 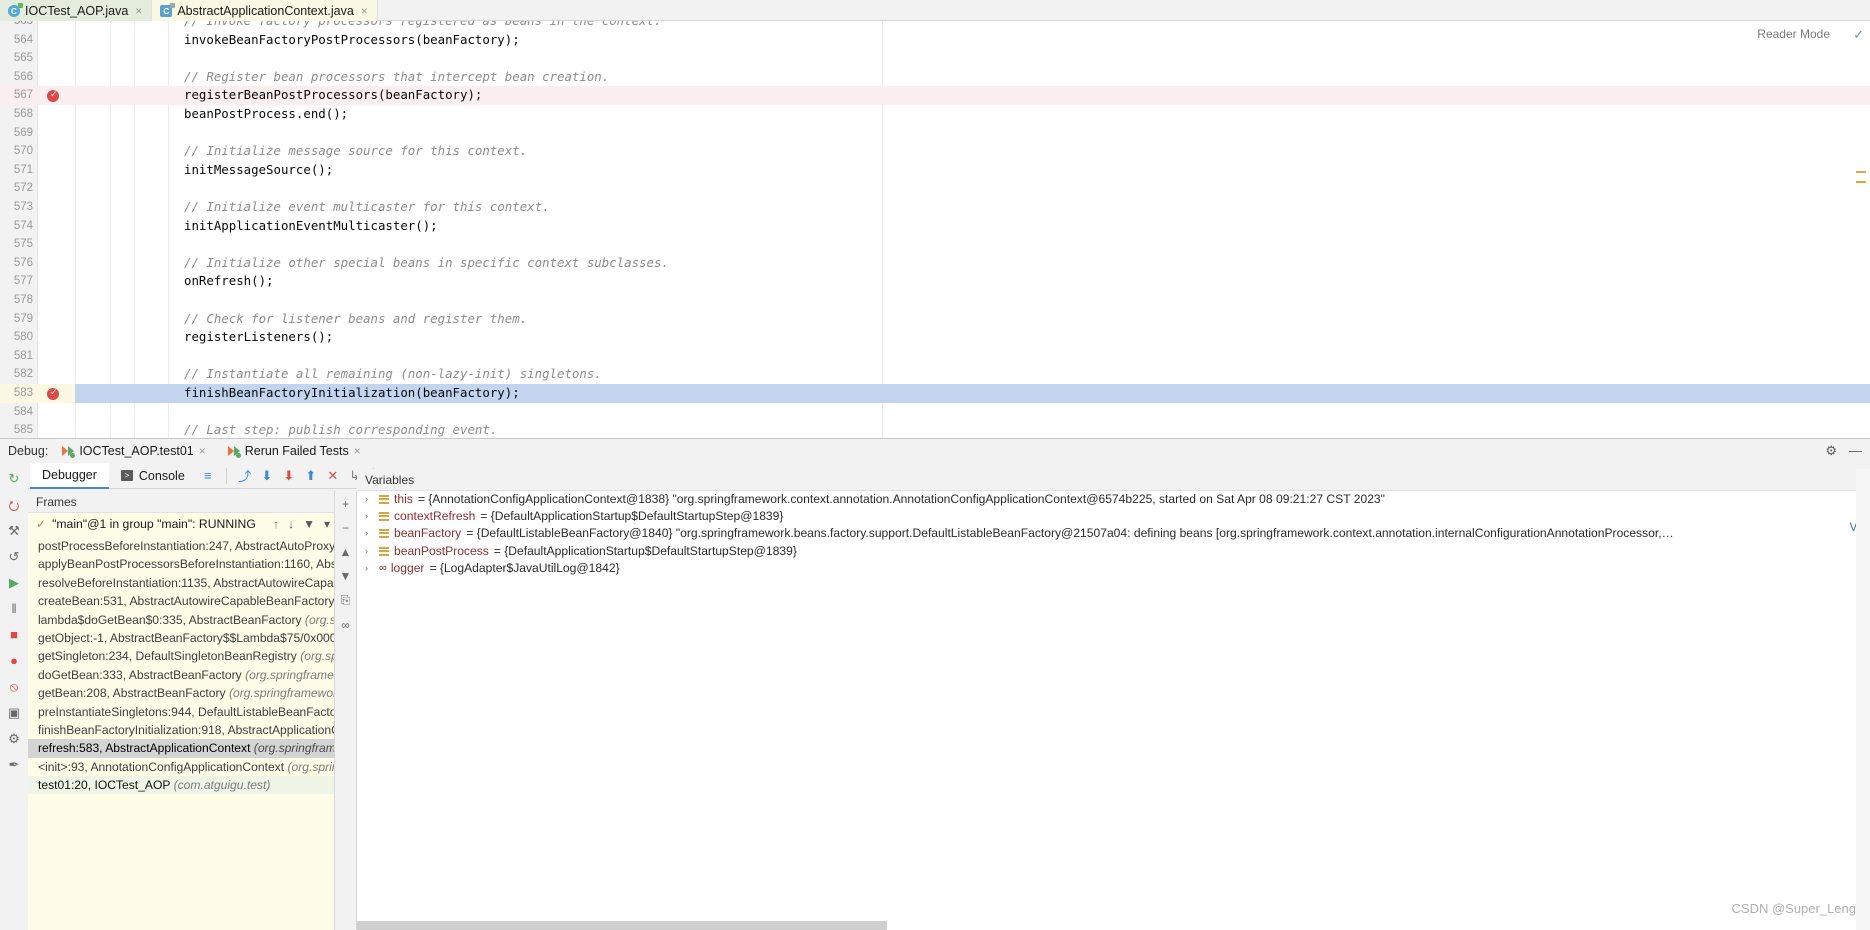 I want to click on tab-debugger: Debugger, so click(x=69, y=475).